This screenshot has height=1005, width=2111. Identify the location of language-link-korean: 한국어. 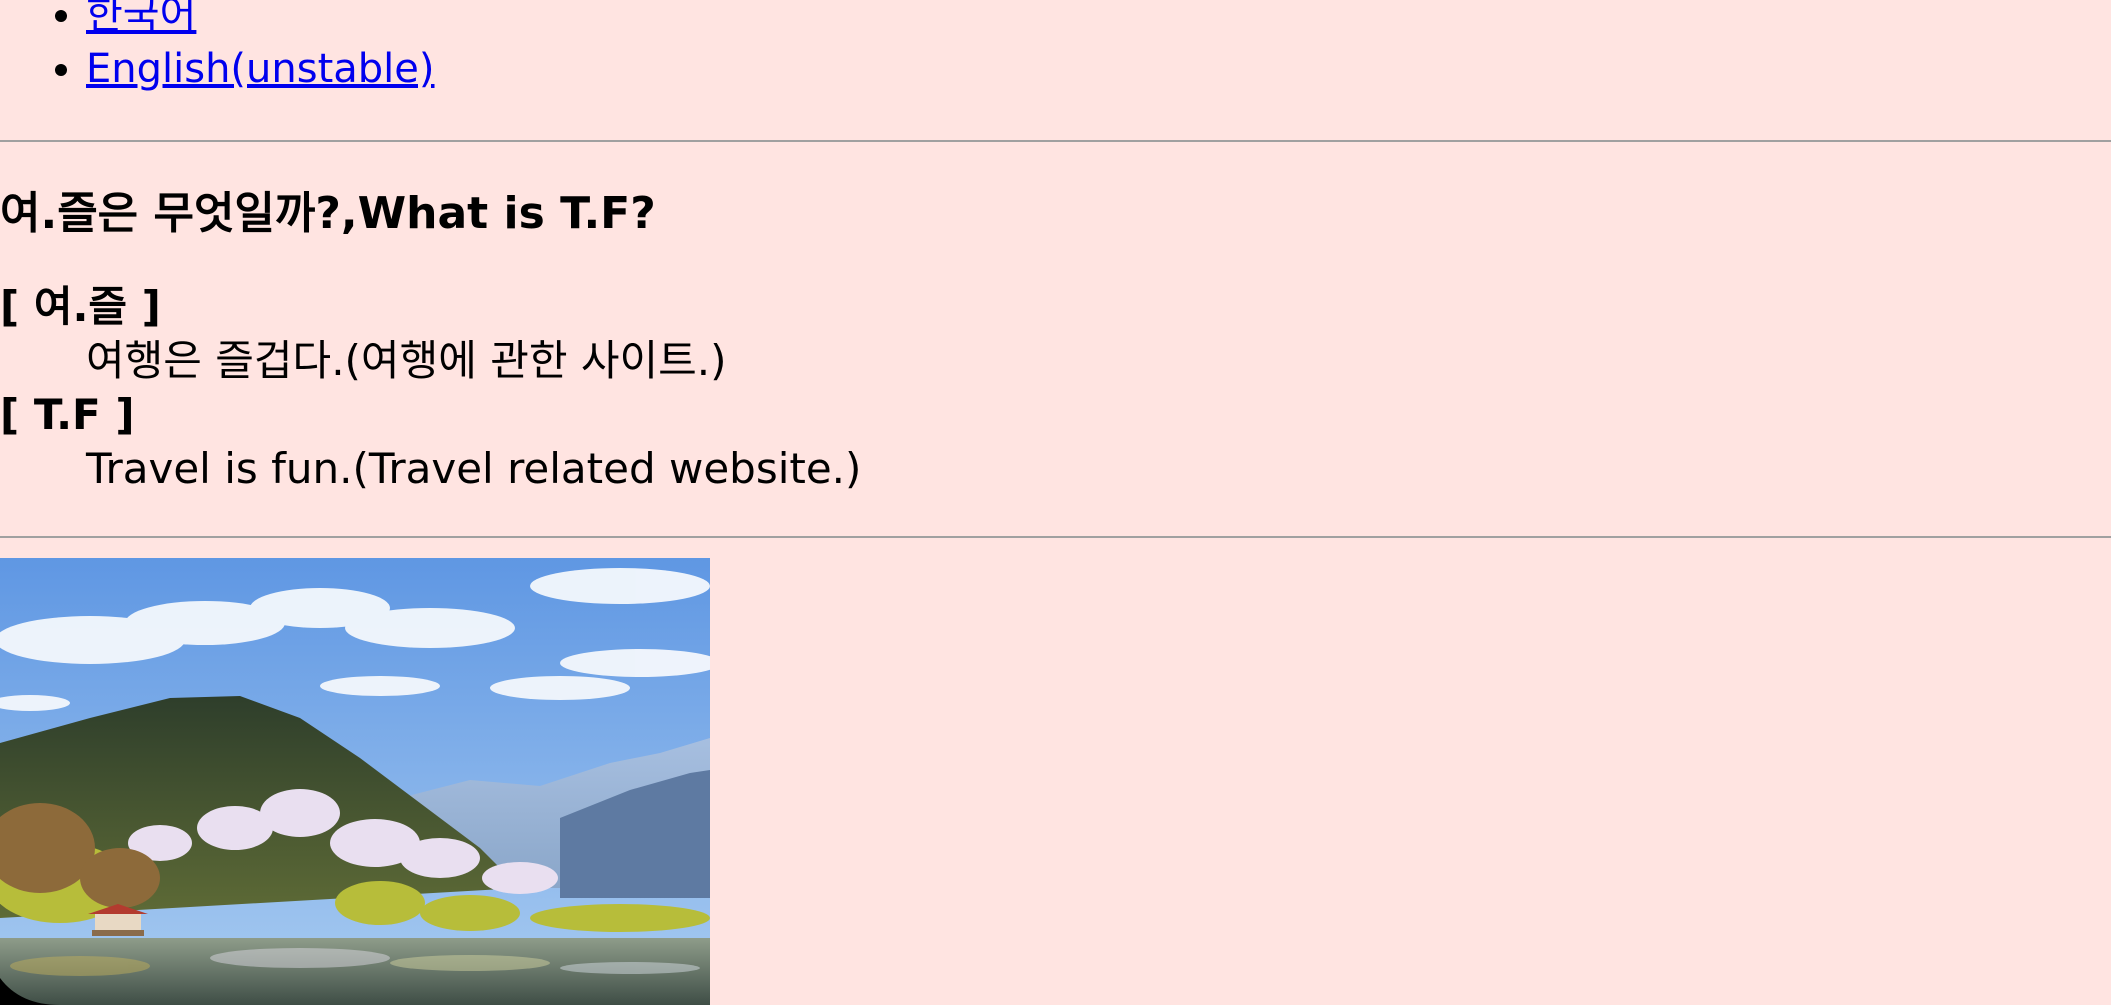
(141, 19).